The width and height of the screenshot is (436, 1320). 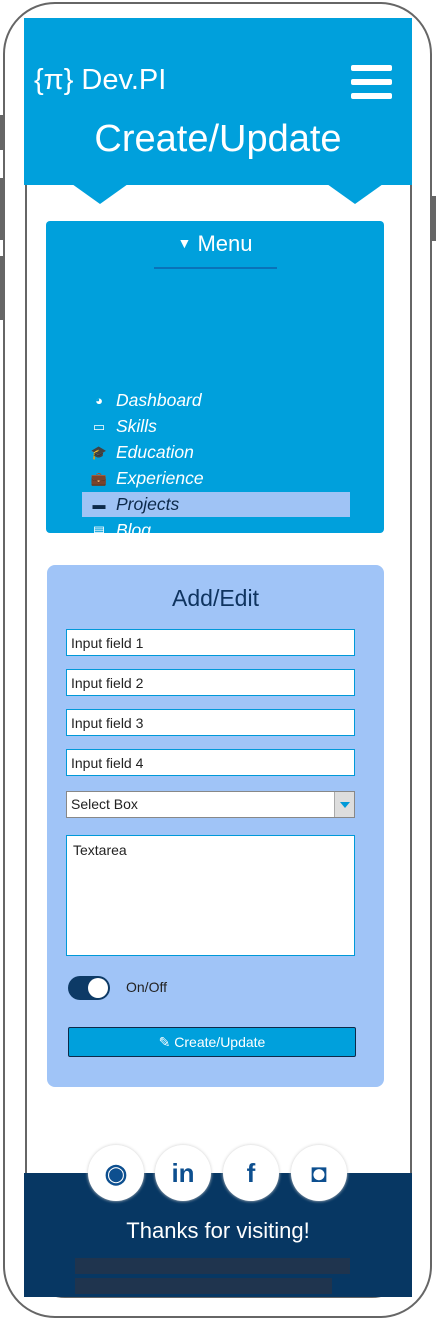 I want to click on menu-title: Menu, so click(x=225, y=243).